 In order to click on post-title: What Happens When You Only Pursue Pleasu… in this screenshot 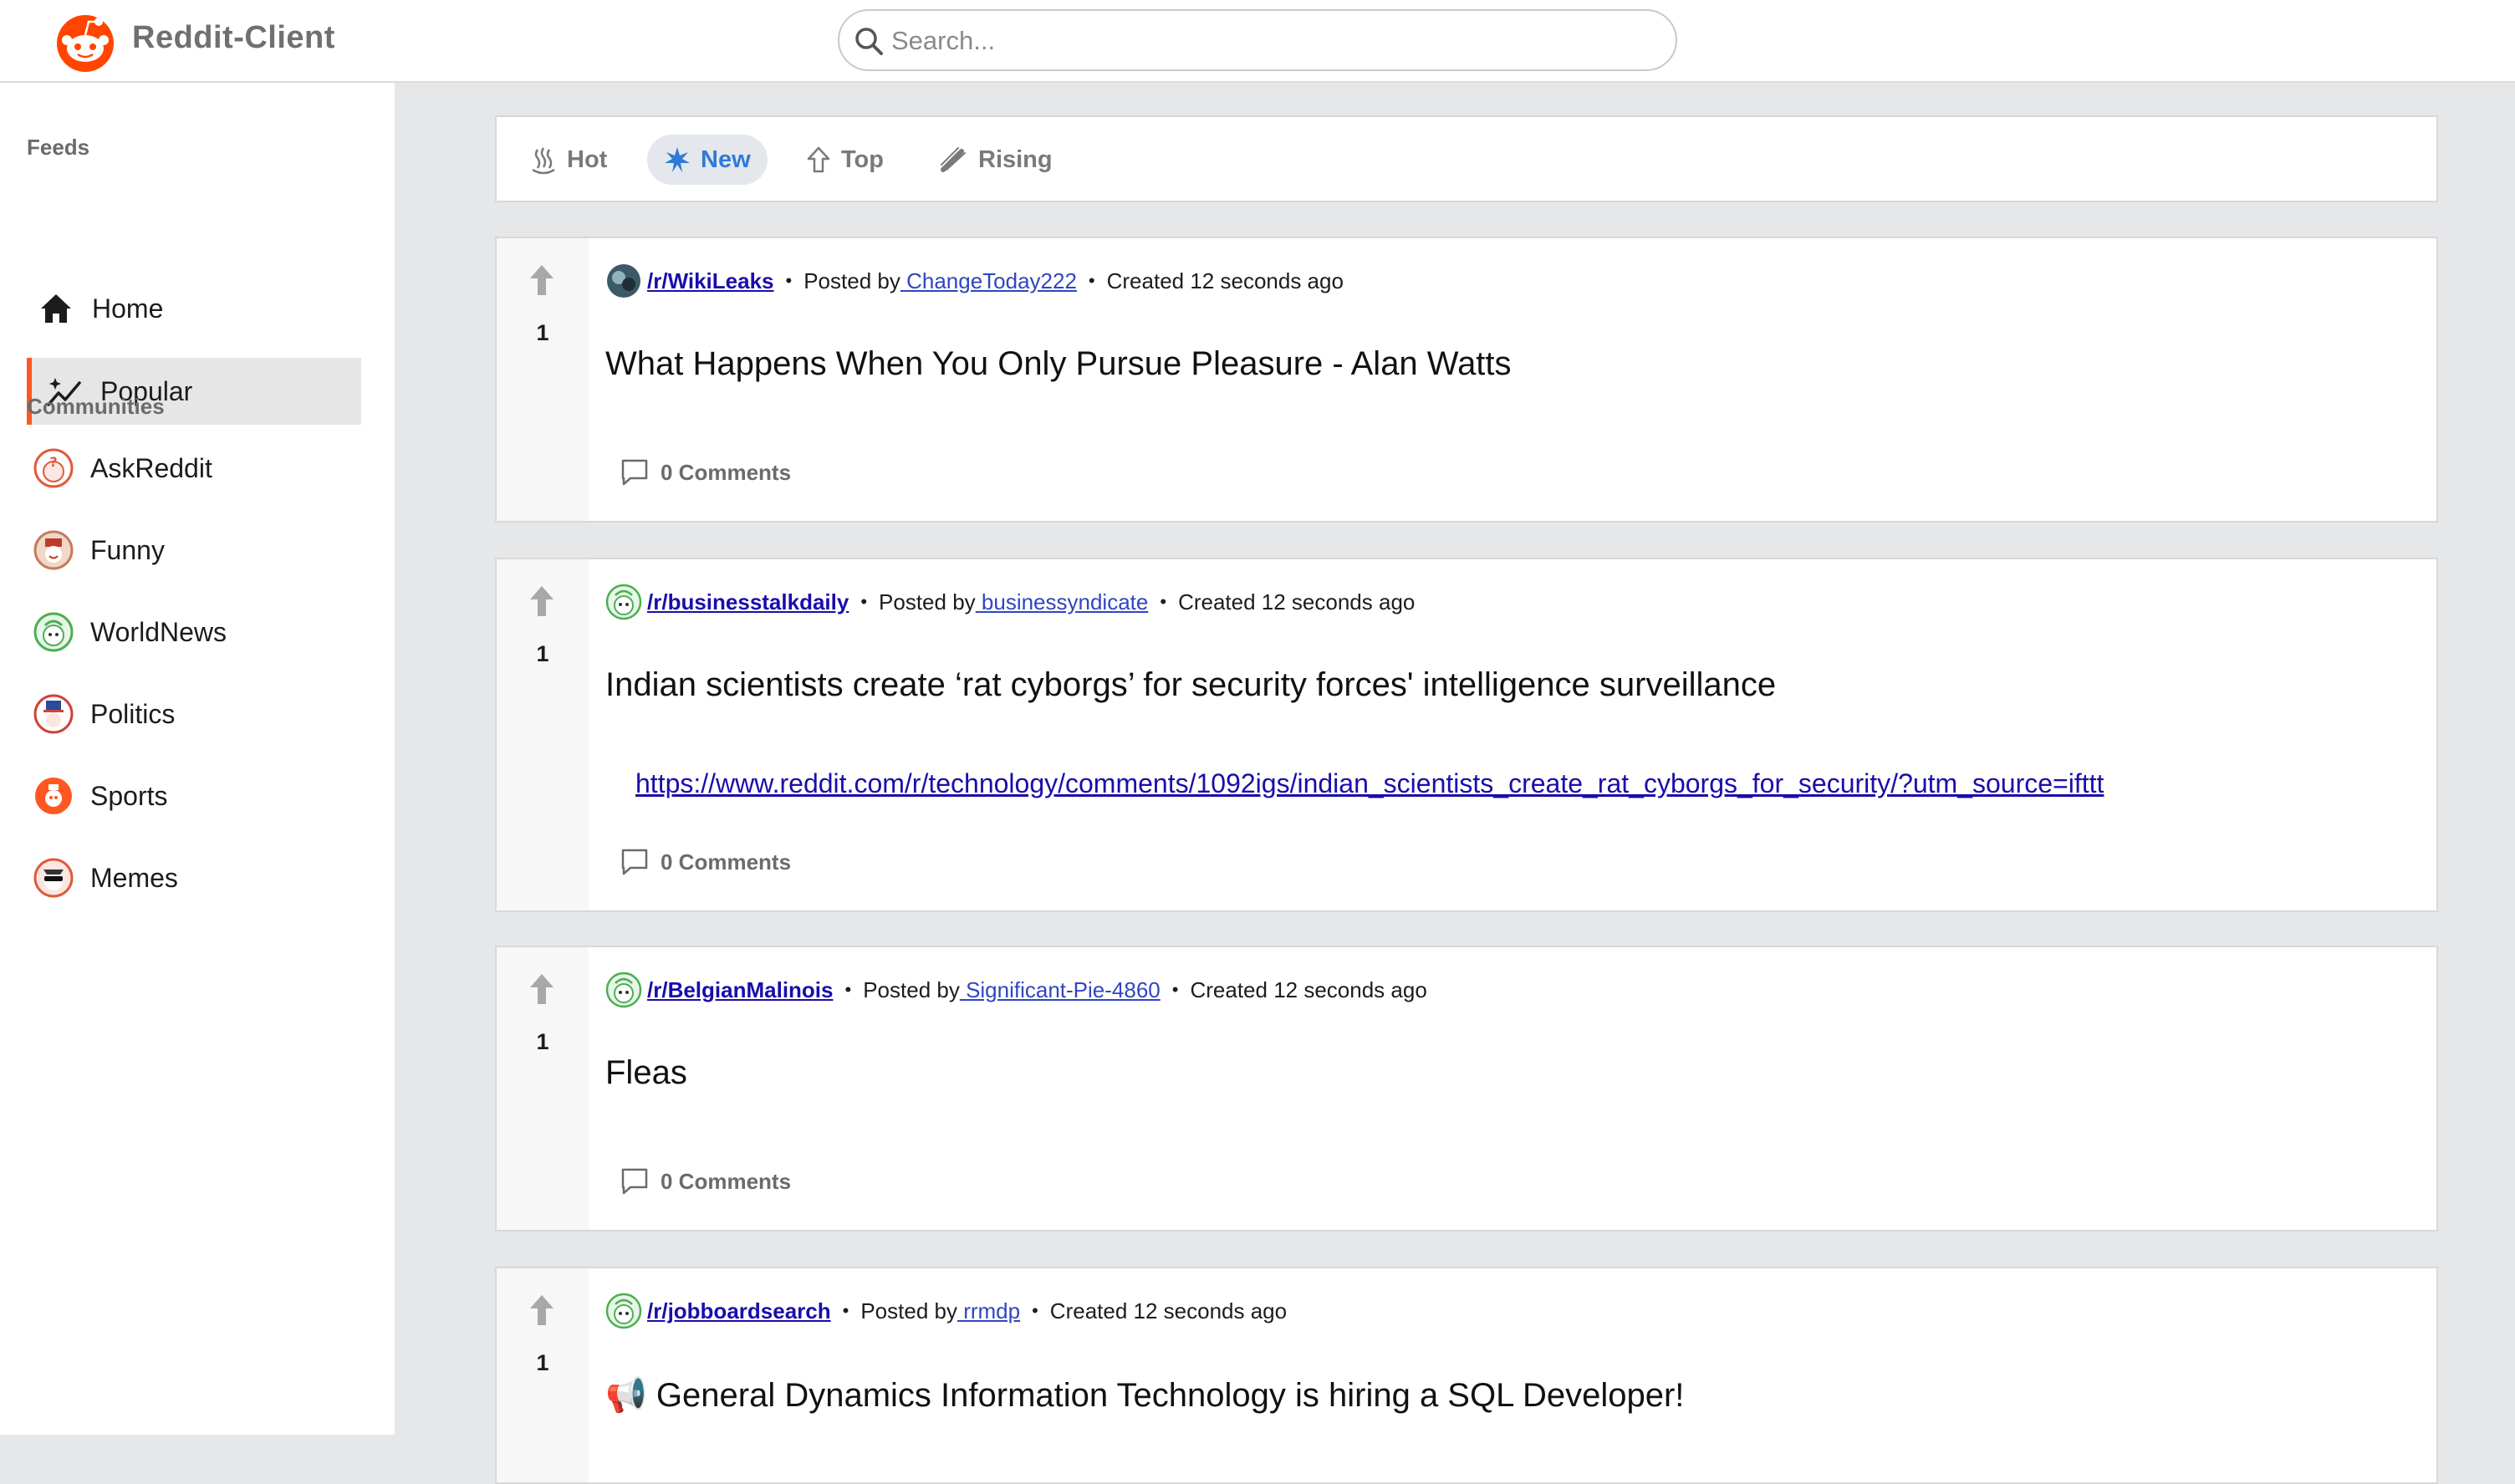, I will do `click(1058, 364)`.